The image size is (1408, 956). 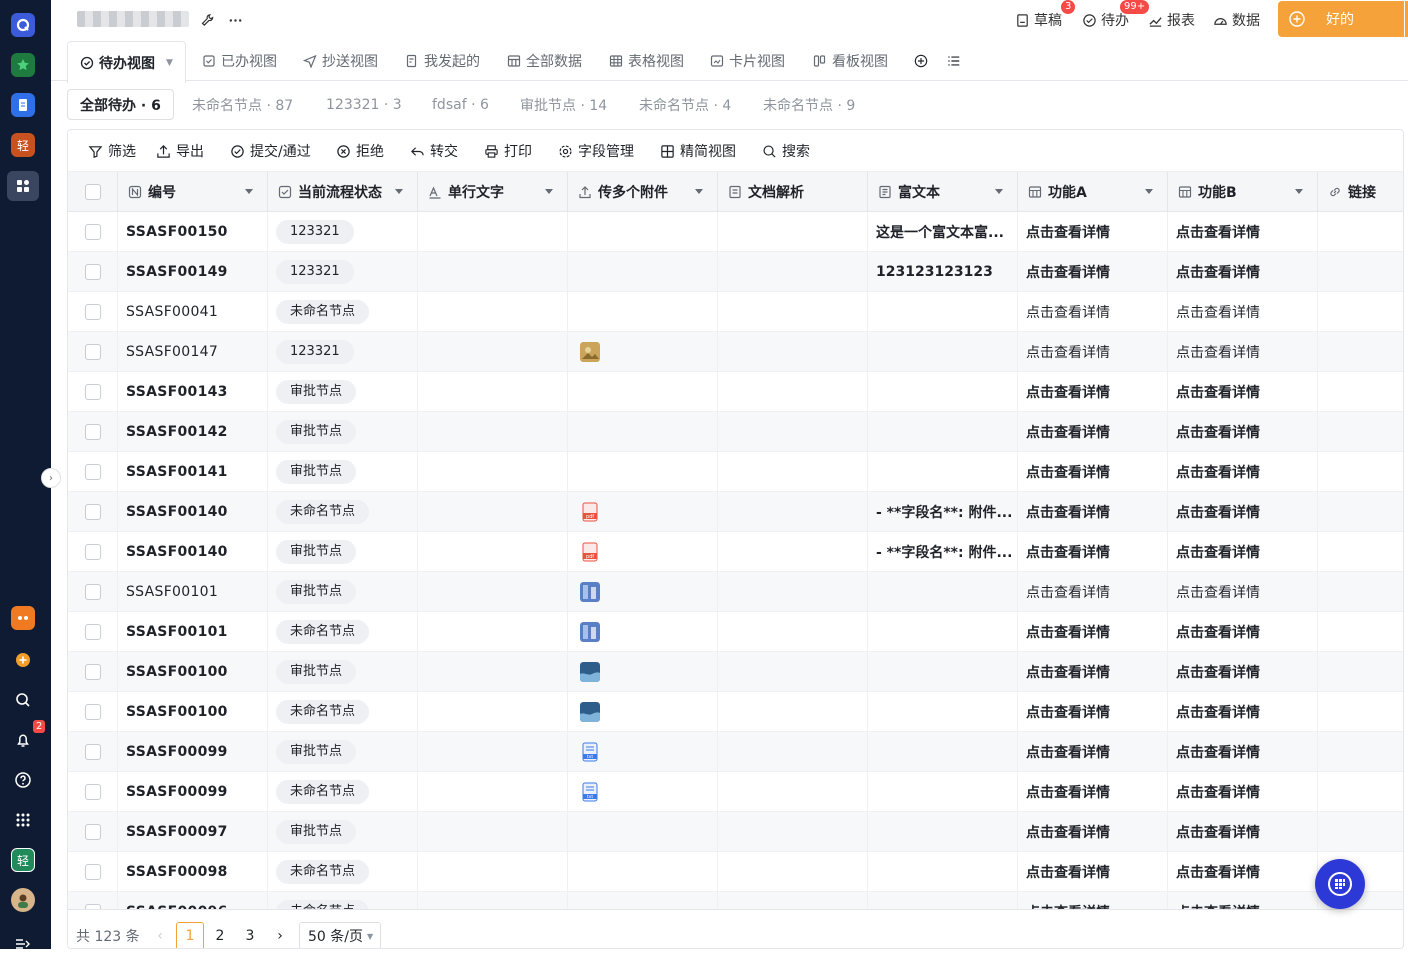 What do you see at coordinates (493, 192) in the screenshot?
I see `column-header-single-text: 单行文字` at bounding box center [493, 192].